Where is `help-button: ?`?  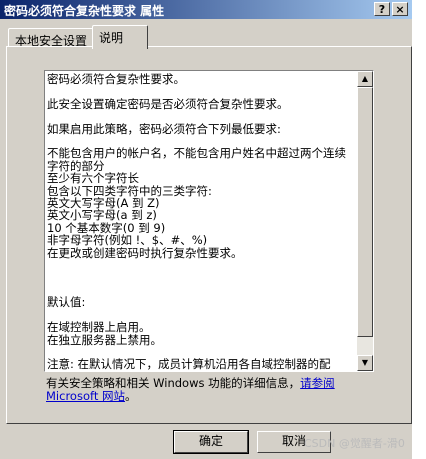
help-button: ? is located at coordinates (382, 9).